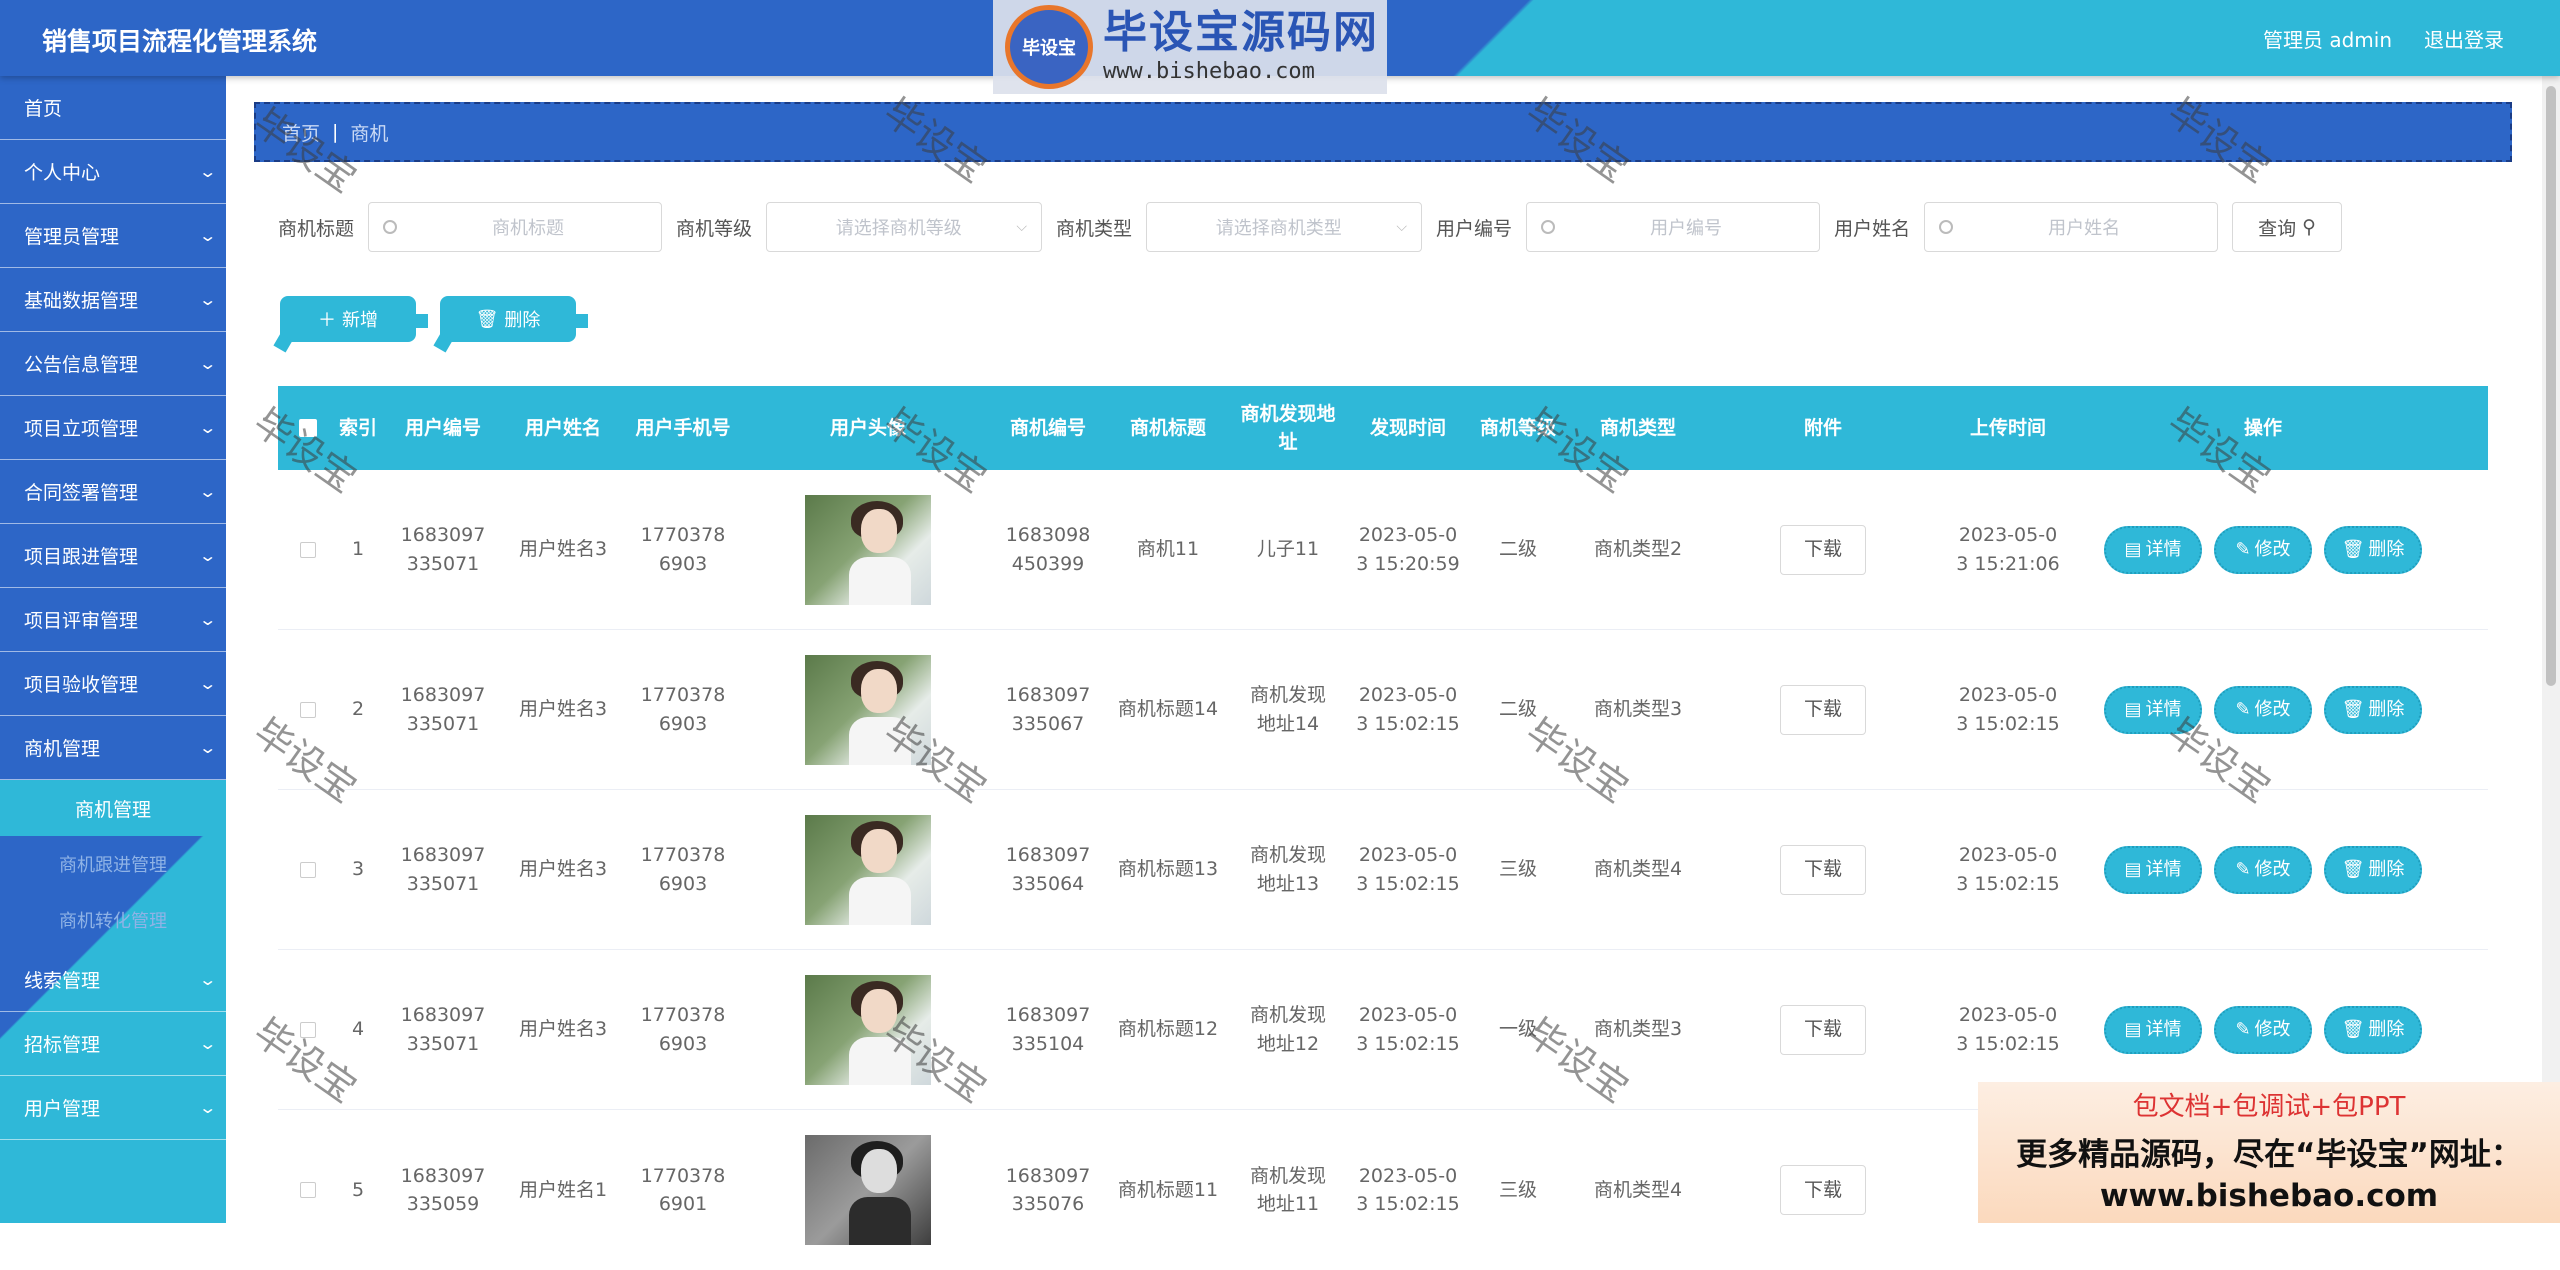 This screenshot has width=2560, height=1270. I want to click on cell-index: 3, so click(358, 869).